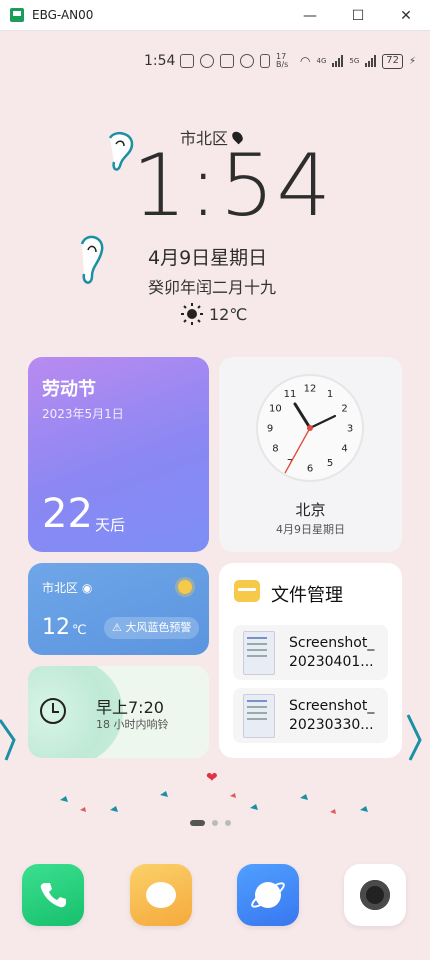  Describe the element at coordinates (305, 61) in the screenshot. I see `wifi-icon: ◠` at that location.